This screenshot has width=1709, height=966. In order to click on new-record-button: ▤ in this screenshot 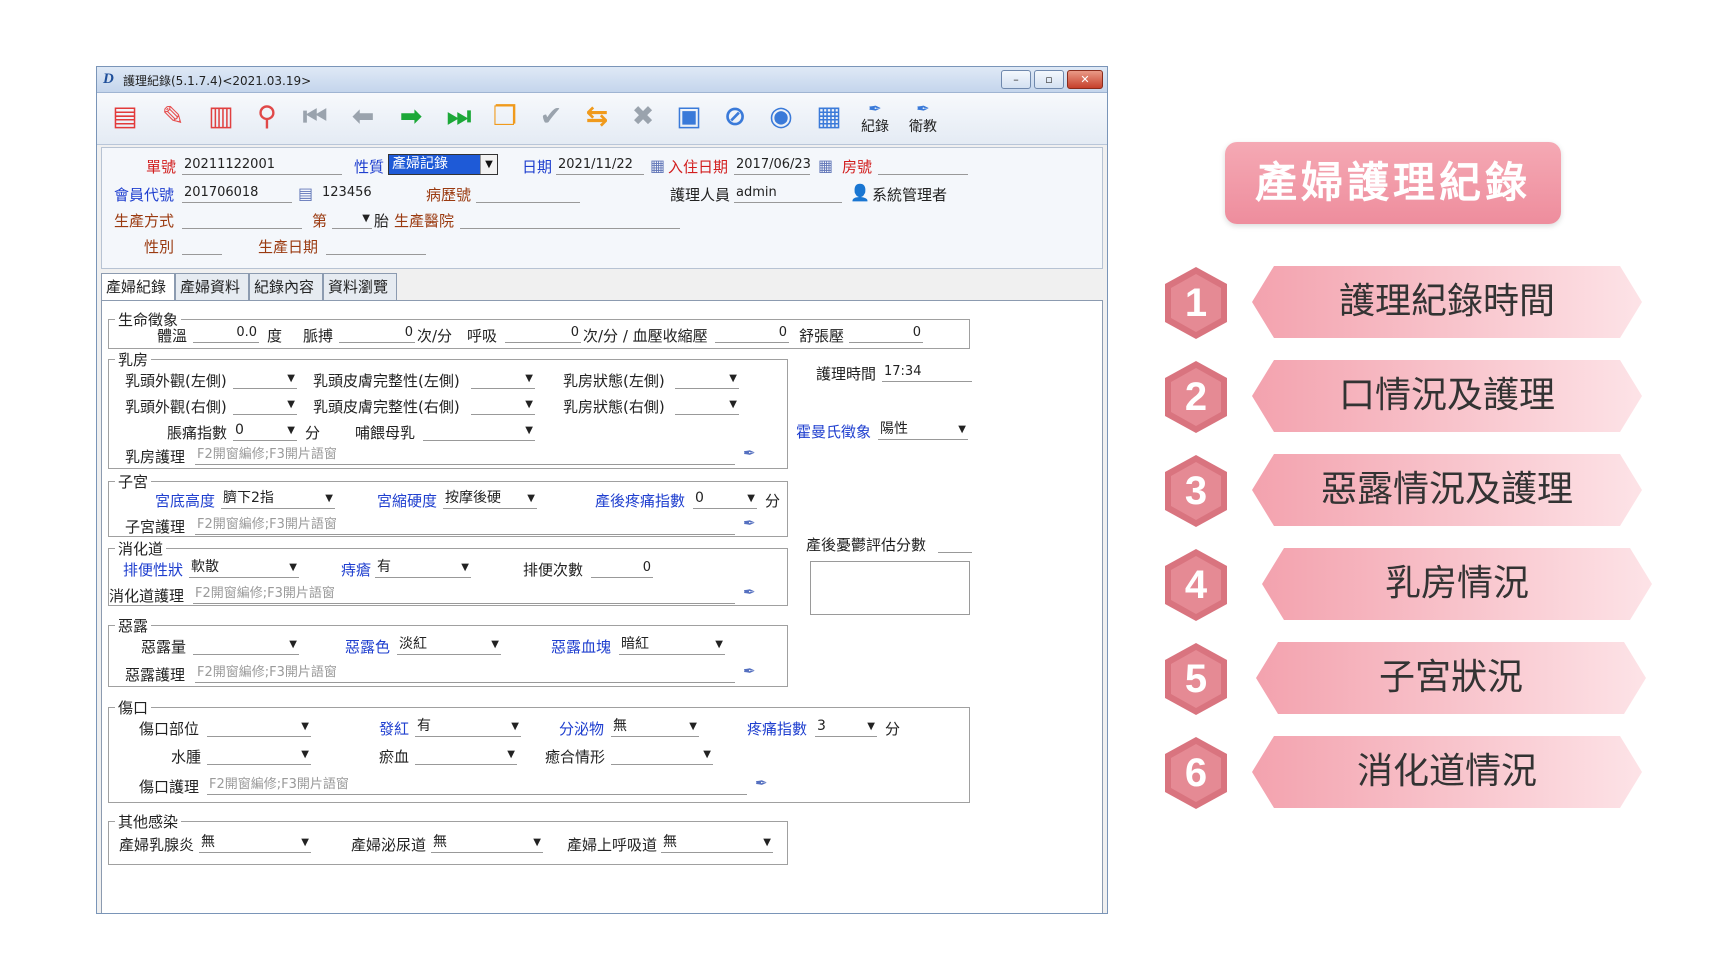, I will do `click(125, 119)`.